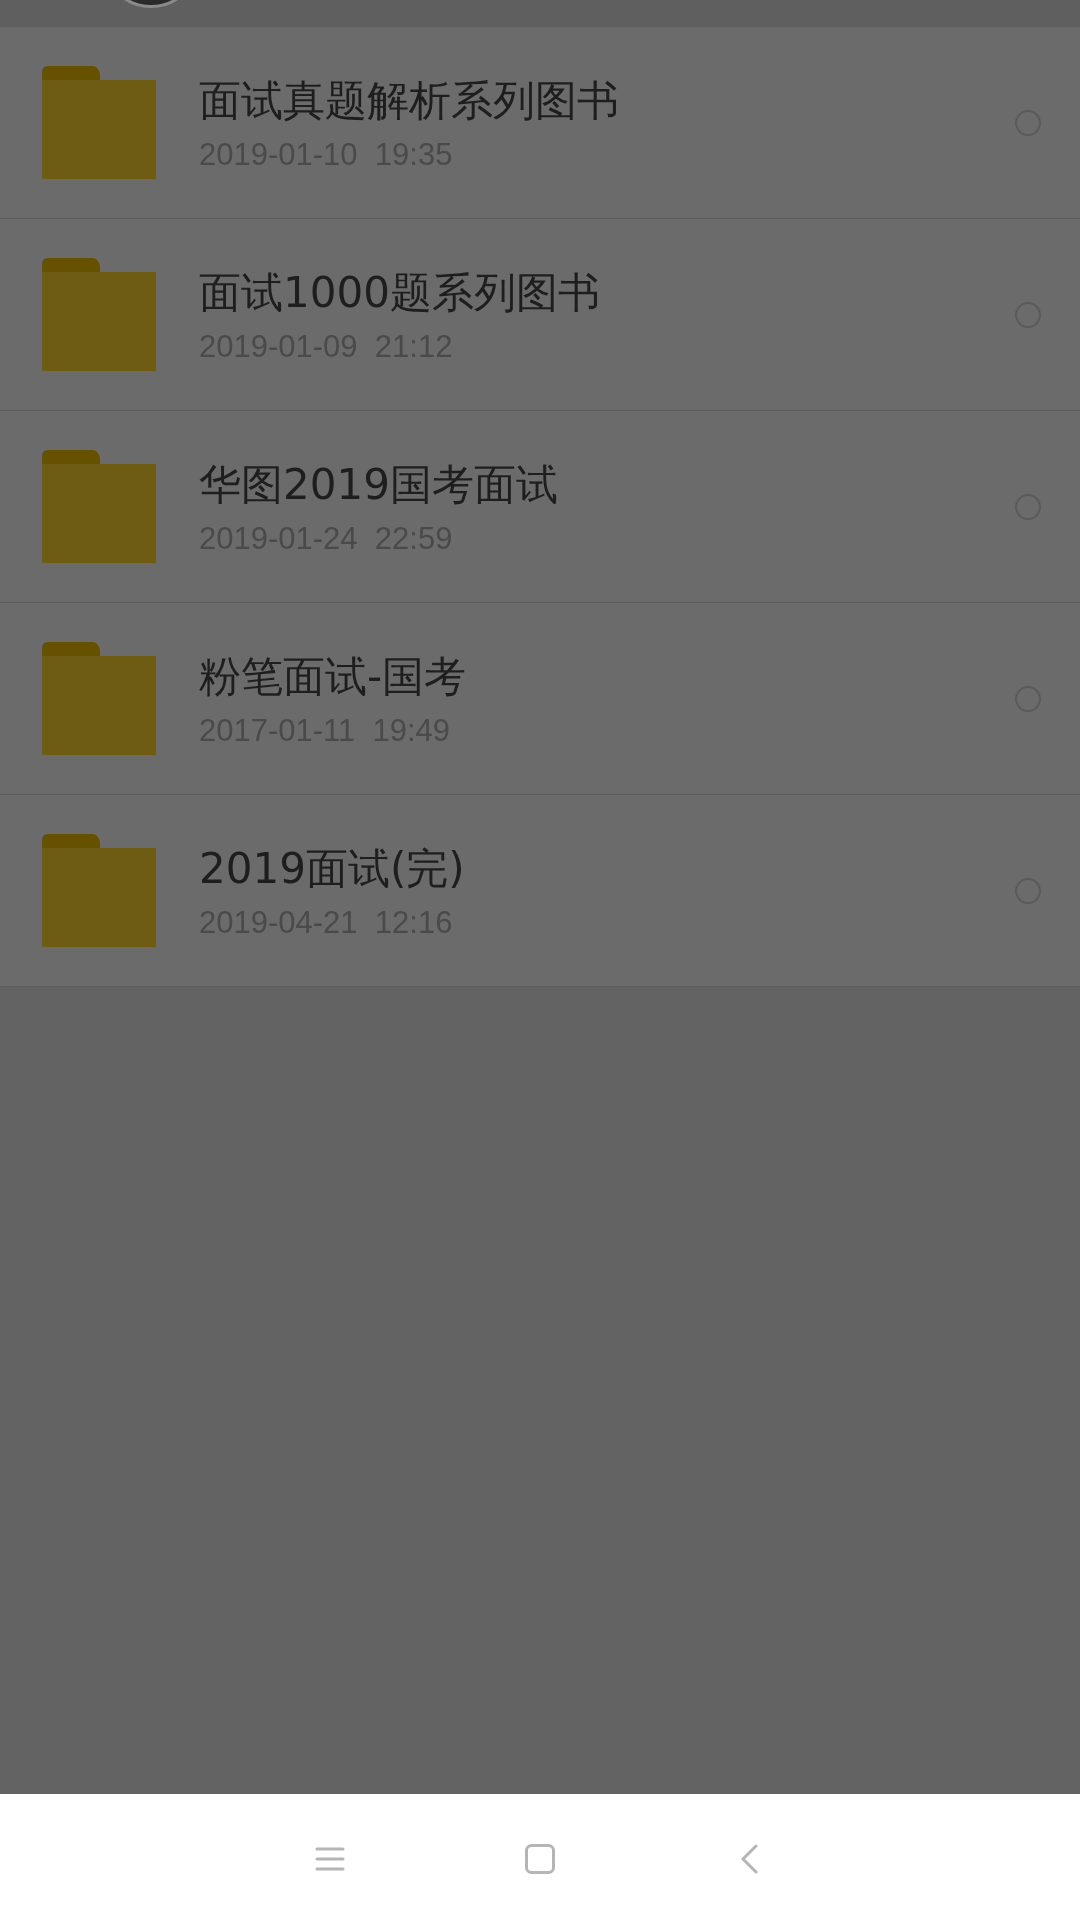  What do you see at coordinates (409, 100) in the screenshot?
I see `folder-name: 面试真题解析系列图书` at bounding box center [409, 100].